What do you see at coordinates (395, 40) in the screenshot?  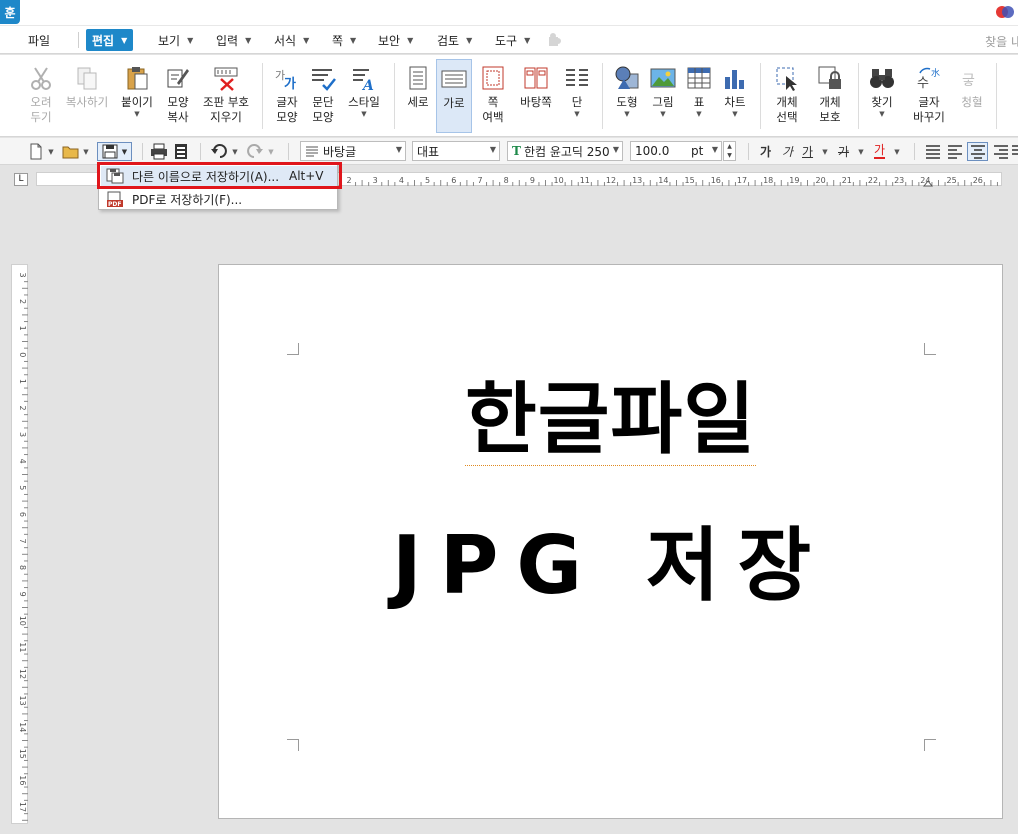 I see `menu-security: 보안 ▼` at bounding box center [395, 40].